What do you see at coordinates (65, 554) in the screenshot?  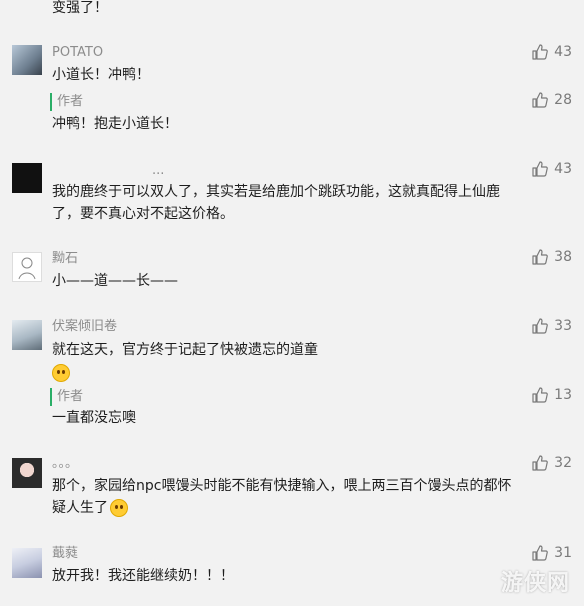 I see `comment-author-name: 蕺蕤` at bounding box center [65, 554].